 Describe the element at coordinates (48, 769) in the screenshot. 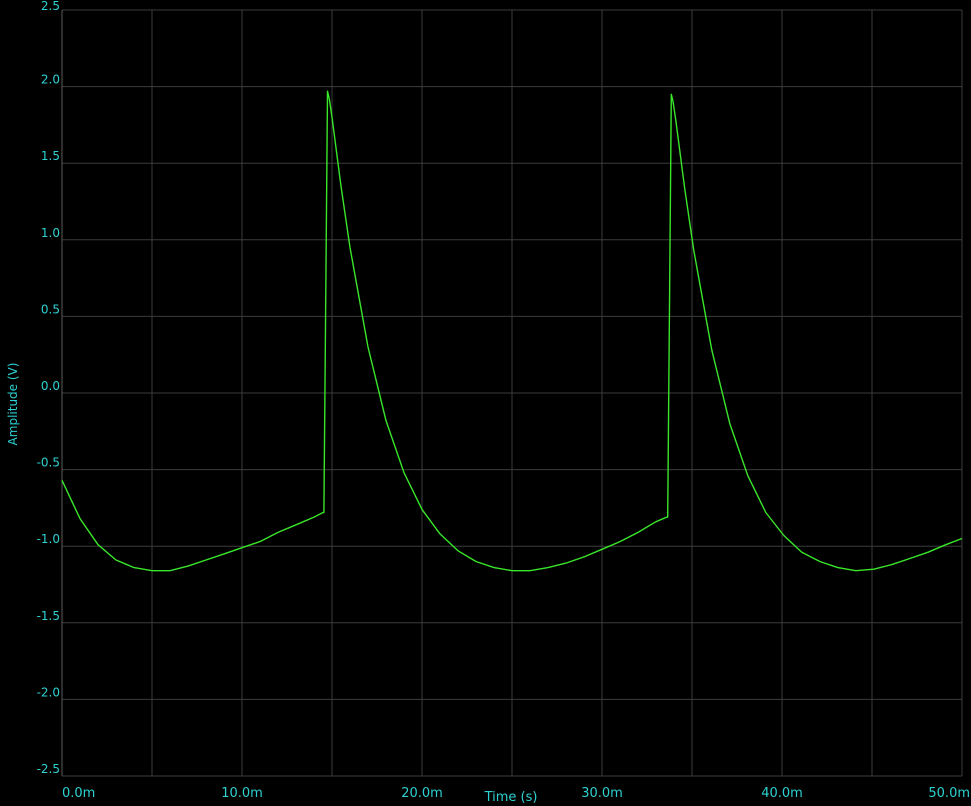

I see `y-tick-label: -2.5` at that location.